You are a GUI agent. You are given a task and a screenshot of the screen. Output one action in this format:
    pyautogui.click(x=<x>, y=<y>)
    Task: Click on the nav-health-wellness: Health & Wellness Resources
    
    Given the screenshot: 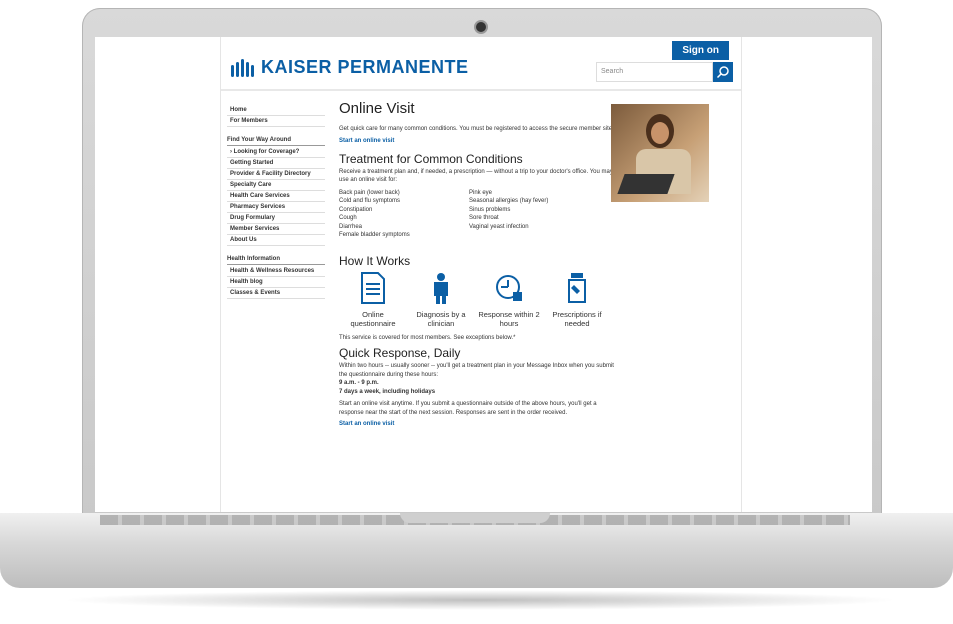 What is the action you would take?
    pyautogui.click(x=276, y=271)
    